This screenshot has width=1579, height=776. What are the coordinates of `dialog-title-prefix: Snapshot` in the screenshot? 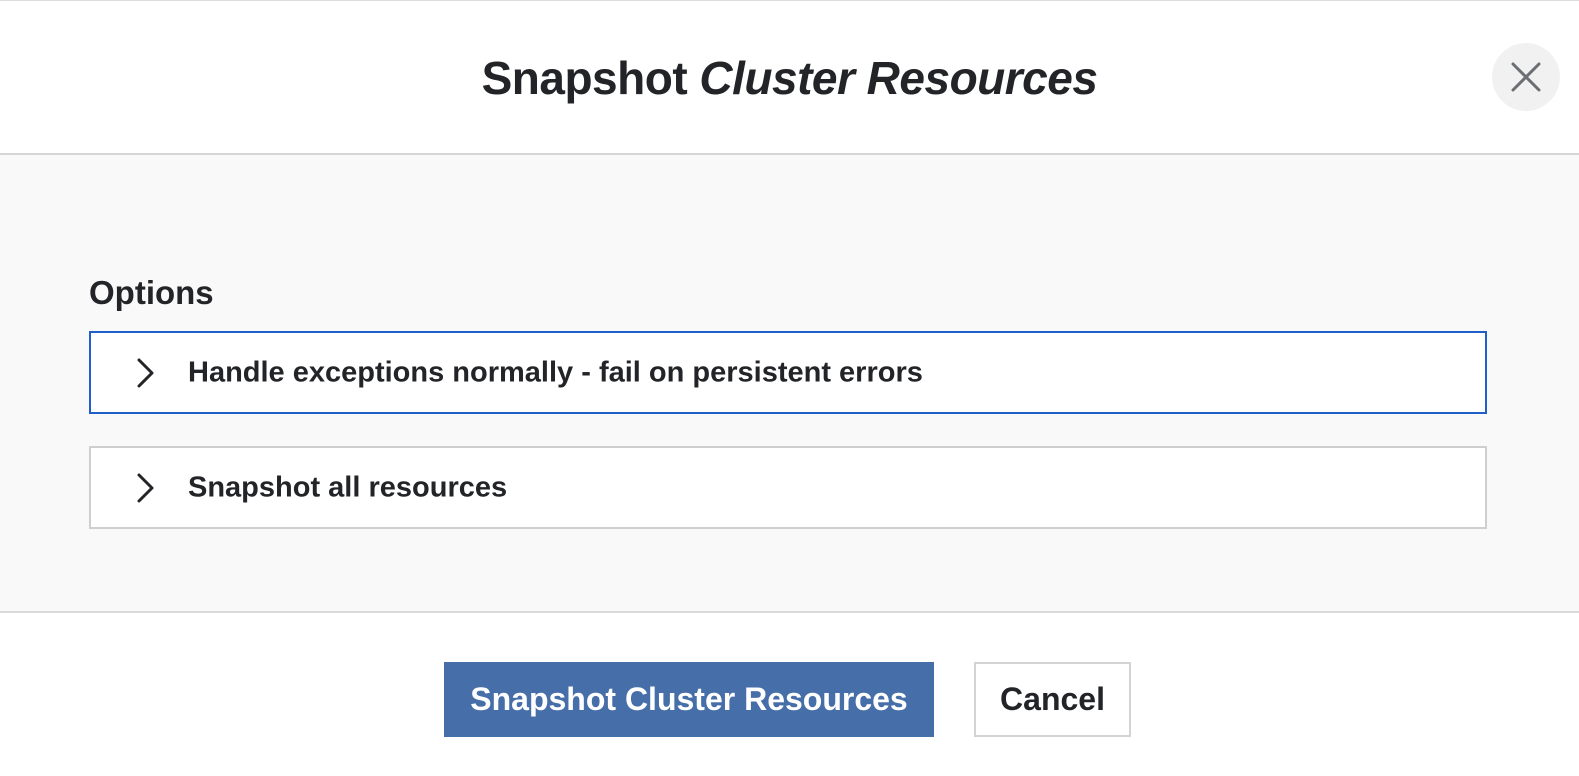 It's located at (584, 78).